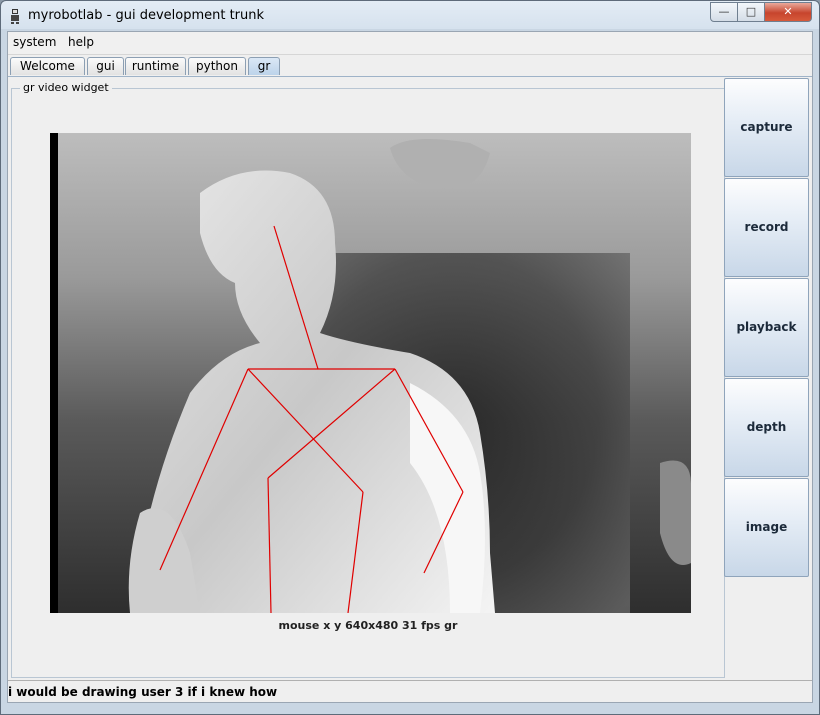 Image resolution: width=820 pixels, height=715 pixels. I want to click on record-button: record, so click(766, 227).